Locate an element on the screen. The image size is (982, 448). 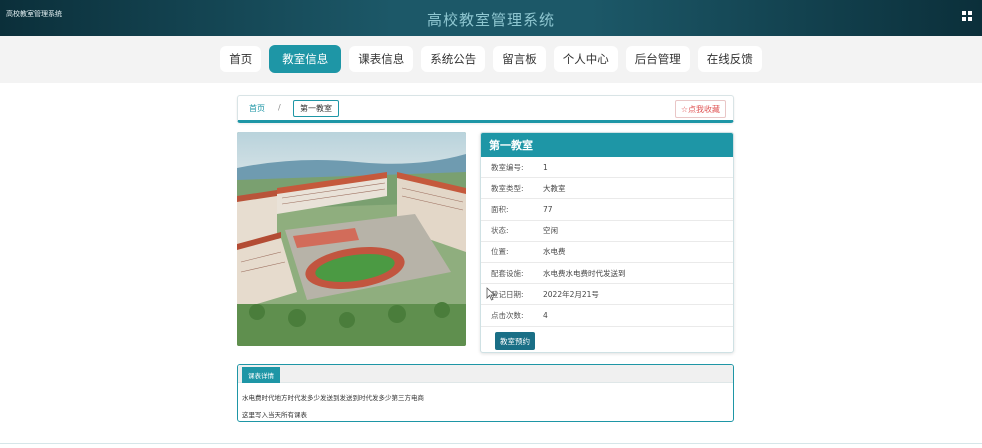
info-row: 配套设施: 水电费水电费时代发送到 is located at coordinates (607, 274).